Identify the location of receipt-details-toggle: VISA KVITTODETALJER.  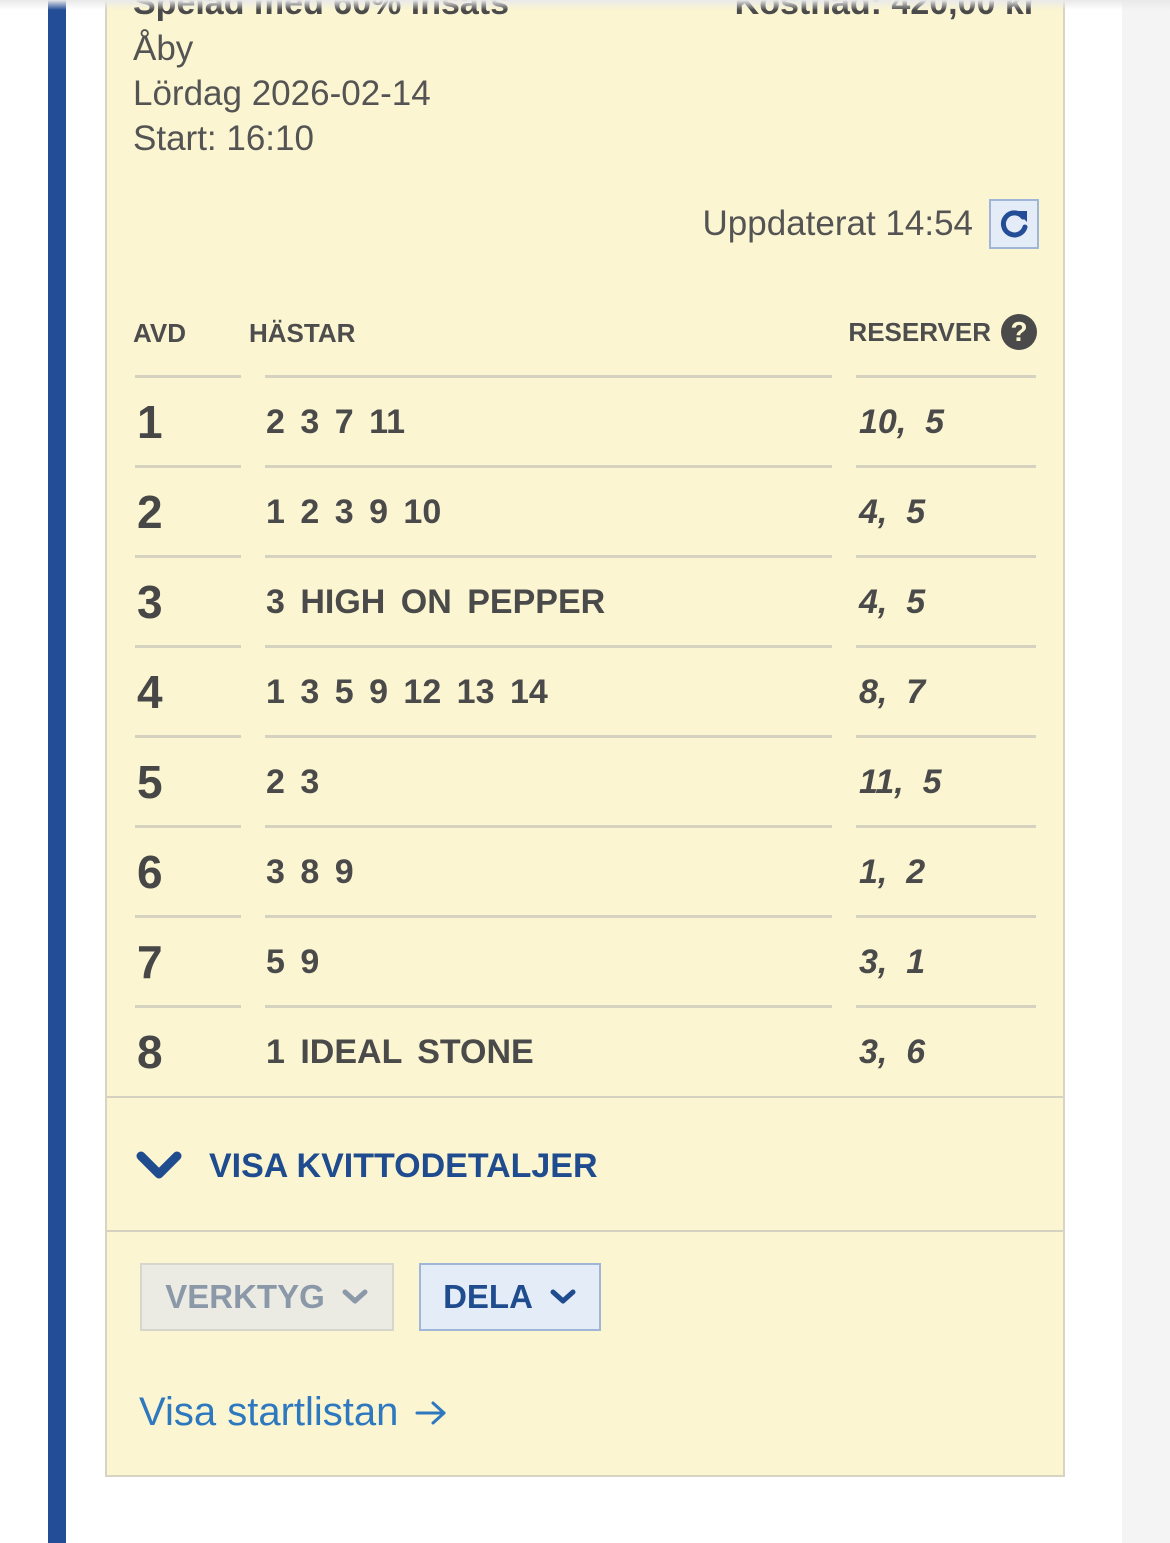
(366, 1166).